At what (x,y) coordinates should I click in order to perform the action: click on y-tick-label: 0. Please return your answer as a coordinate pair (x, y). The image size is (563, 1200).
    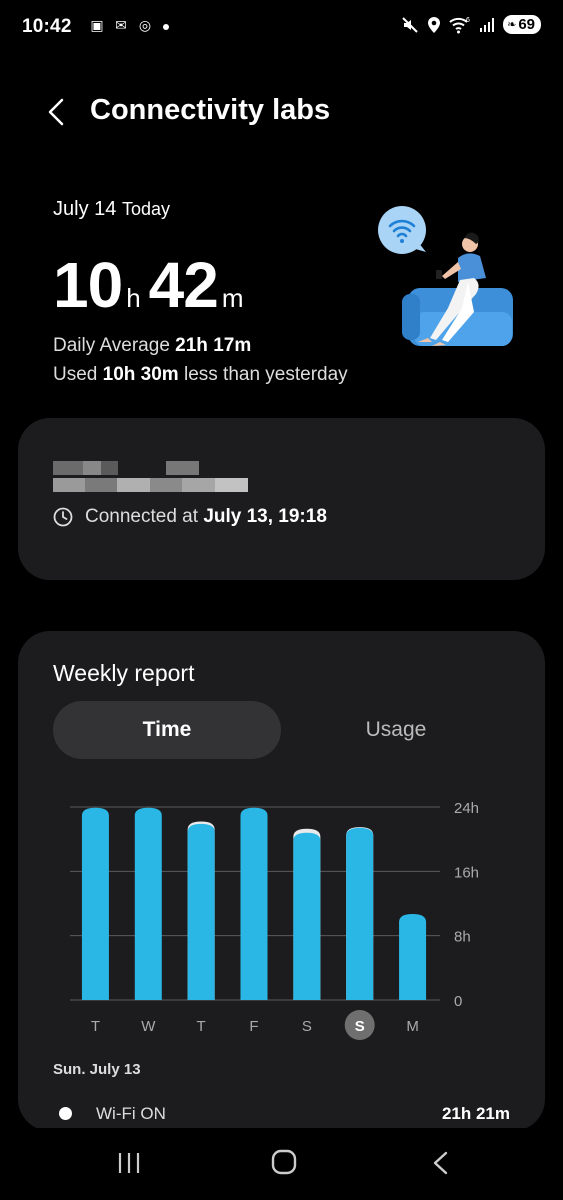
    Looking at the image, I should click on (458, 1001).